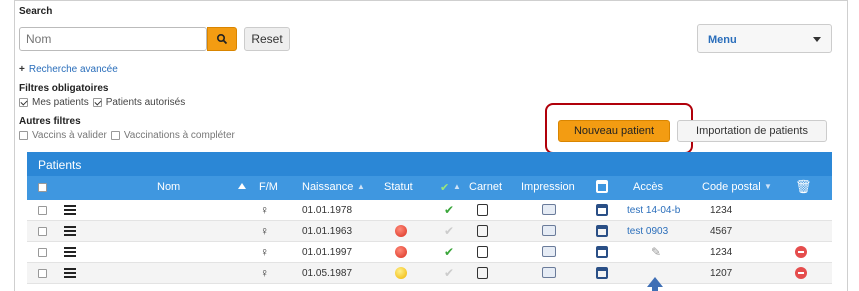  I want to click on status-yellow-icon, so click(401, 273).